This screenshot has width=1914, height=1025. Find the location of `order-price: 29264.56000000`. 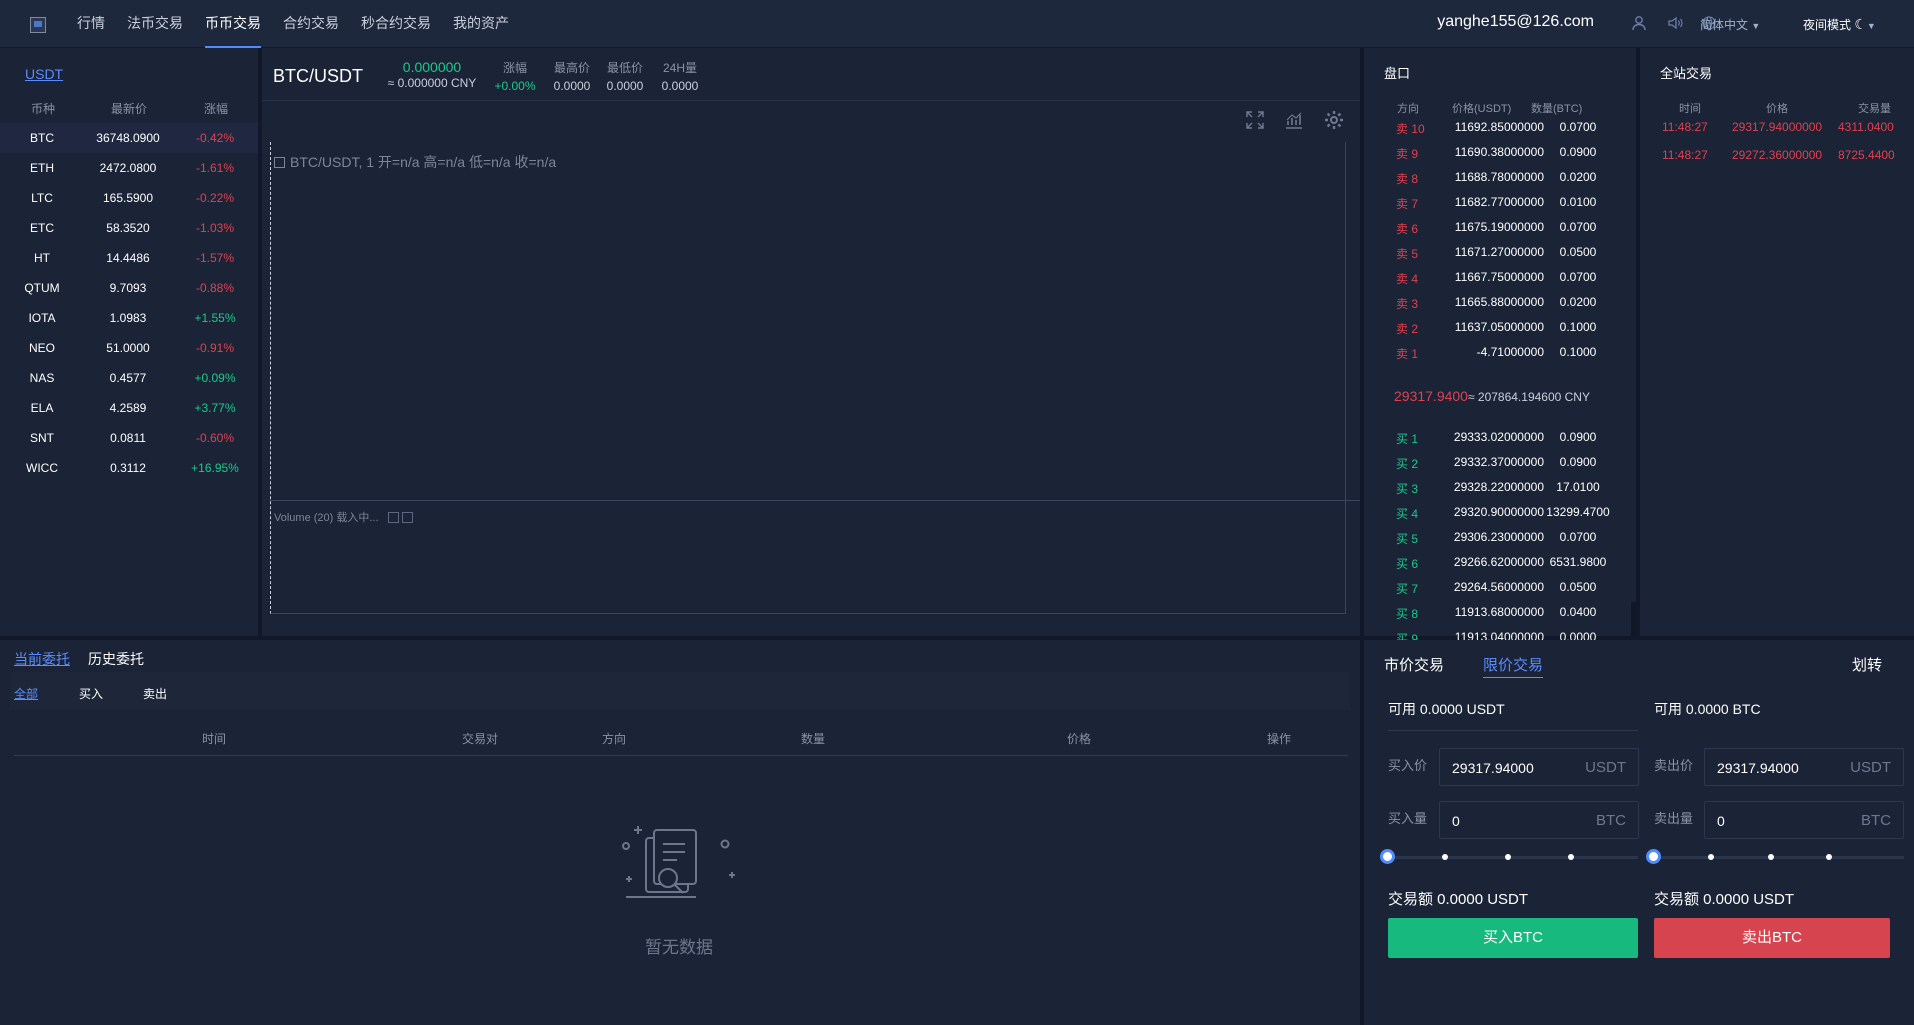

order-price: 29264.56000000 is located at coordinates (1498, 587).